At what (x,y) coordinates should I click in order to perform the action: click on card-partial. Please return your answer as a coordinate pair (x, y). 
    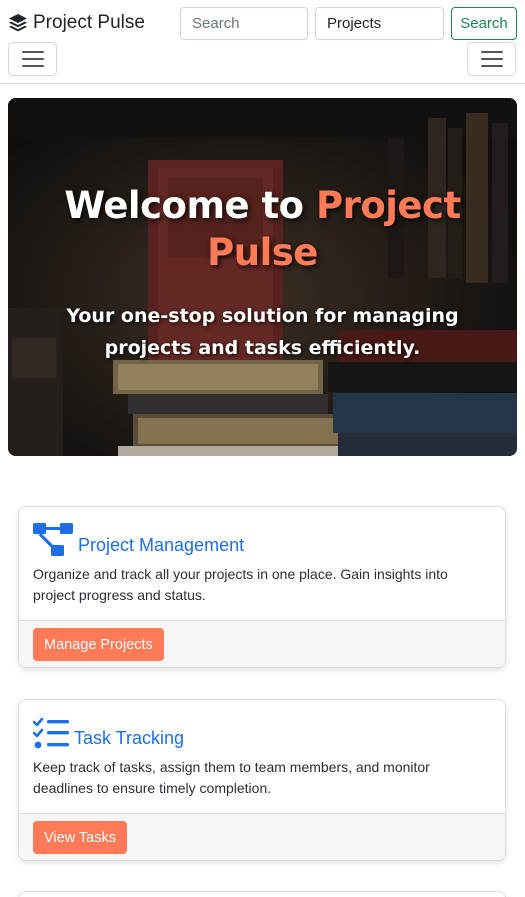
    Looking at the image, I should click on (262, 894).